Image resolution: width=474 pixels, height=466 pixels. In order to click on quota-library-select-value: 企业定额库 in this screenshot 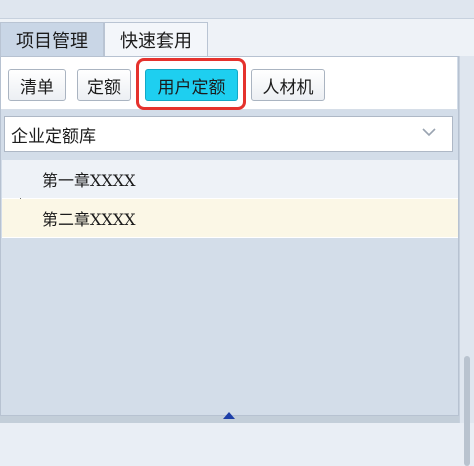, I will do `click(53, 136)`.